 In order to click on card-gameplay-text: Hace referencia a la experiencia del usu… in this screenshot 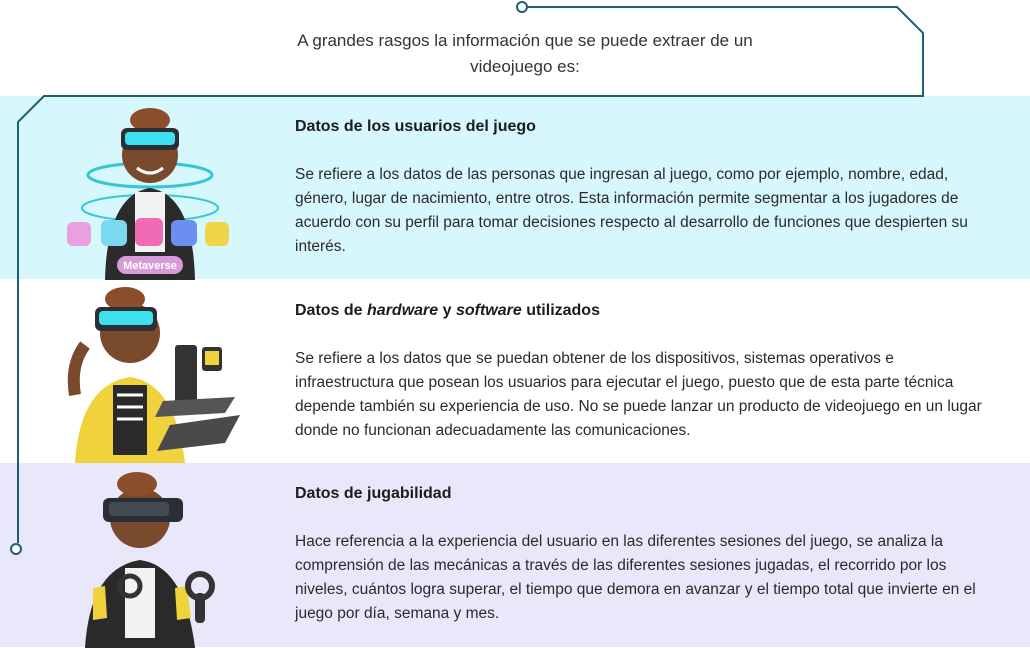, I will do `click(635, 577)`.